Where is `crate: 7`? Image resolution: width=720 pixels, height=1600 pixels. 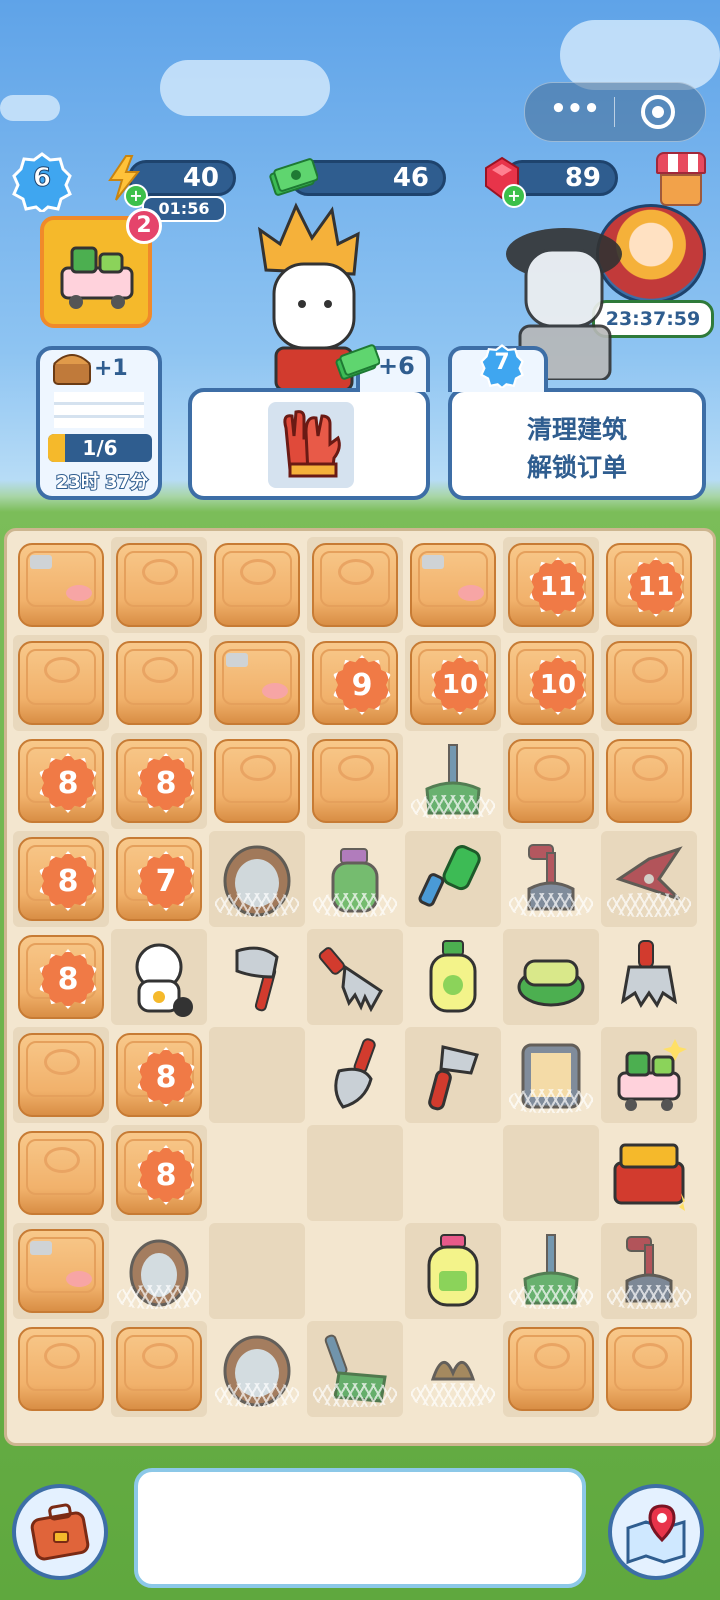
crate: 7 is located at coordinates (159, 879).